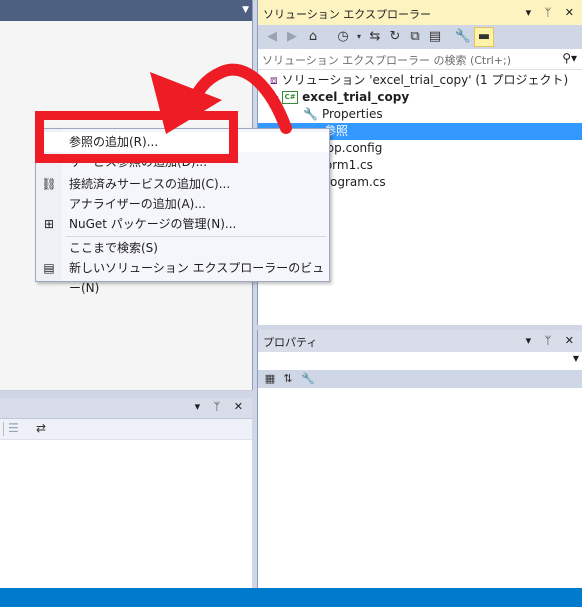 Image resolution: width=582 pixels, height=607 pixels. Describe the element at coordinates (272, 37) in the screenshot. I see `back-icon: ◀` at that location.